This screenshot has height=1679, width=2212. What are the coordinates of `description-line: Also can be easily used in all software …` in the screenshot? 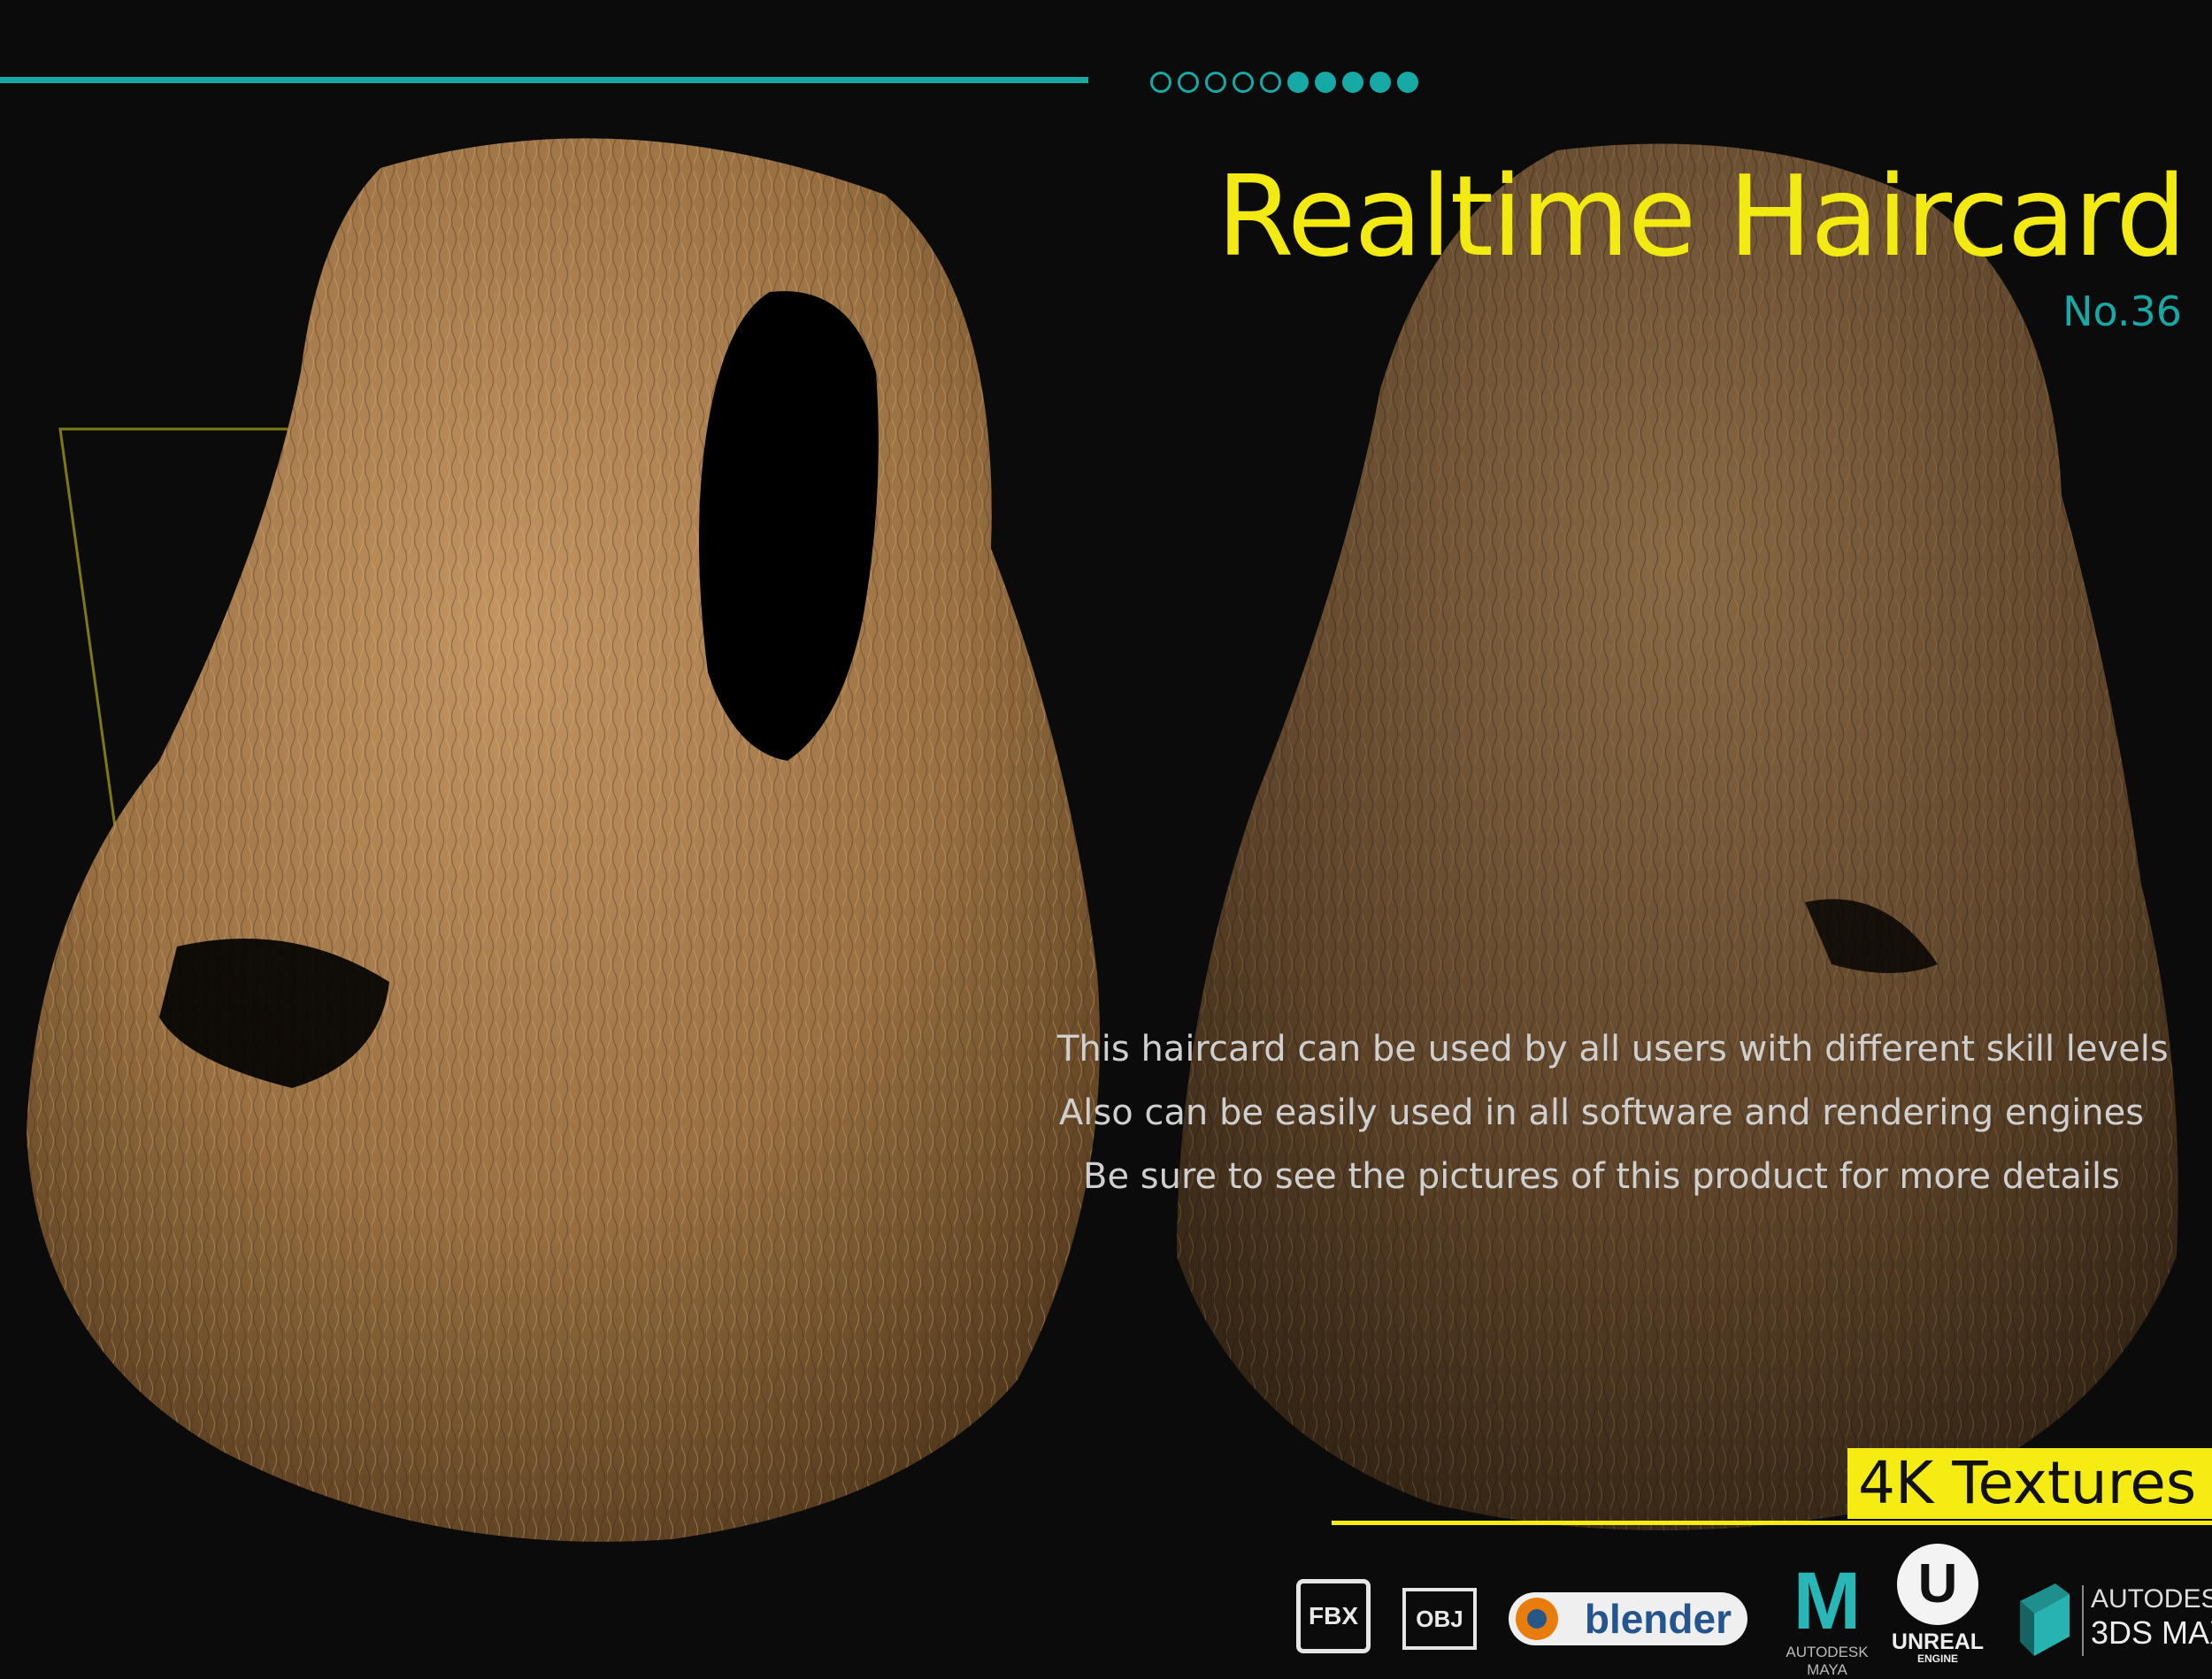 It's located at (1602, 1112).